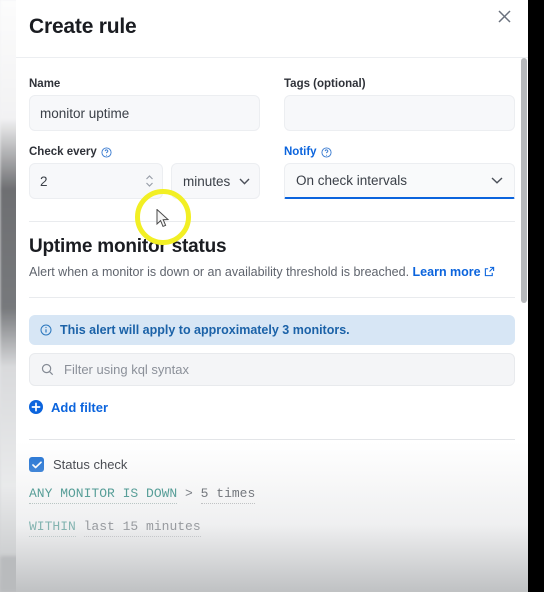 The image size is (544, 592). Describe the element at coordinates (300, 152) in the screenshot. I see `notify-label-text: Notify` at that location.